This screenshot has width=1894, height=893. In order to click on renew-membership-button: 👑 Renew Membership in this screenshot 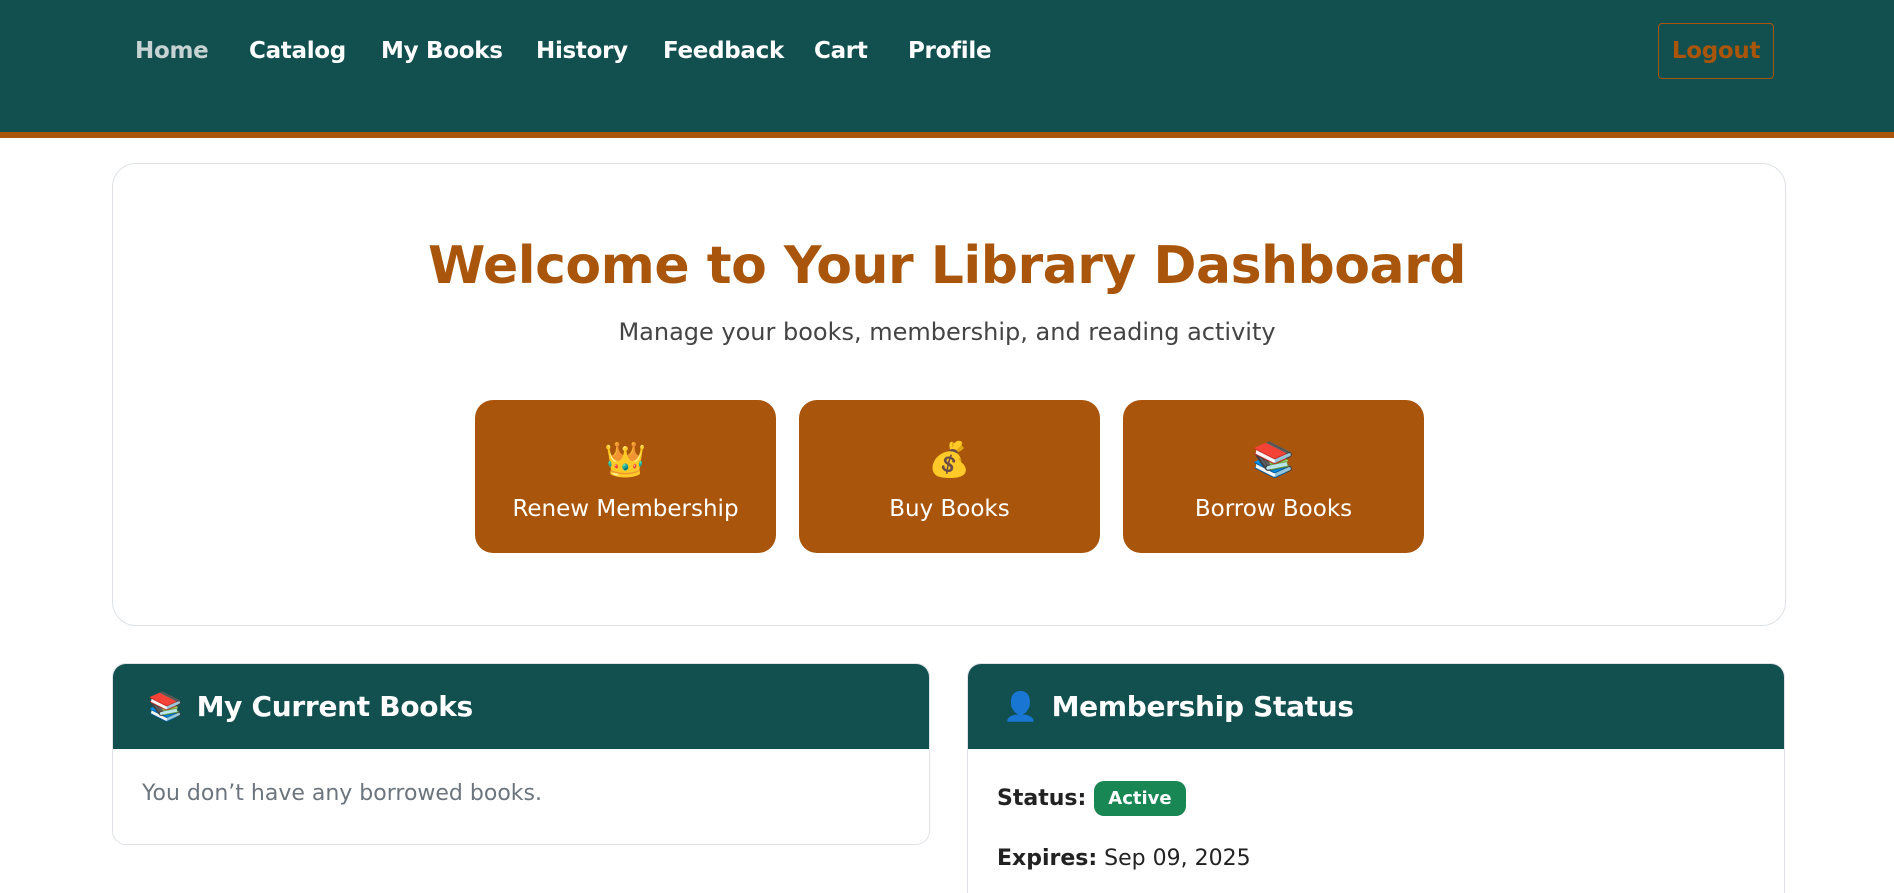, I will do `click(625, 476)`.